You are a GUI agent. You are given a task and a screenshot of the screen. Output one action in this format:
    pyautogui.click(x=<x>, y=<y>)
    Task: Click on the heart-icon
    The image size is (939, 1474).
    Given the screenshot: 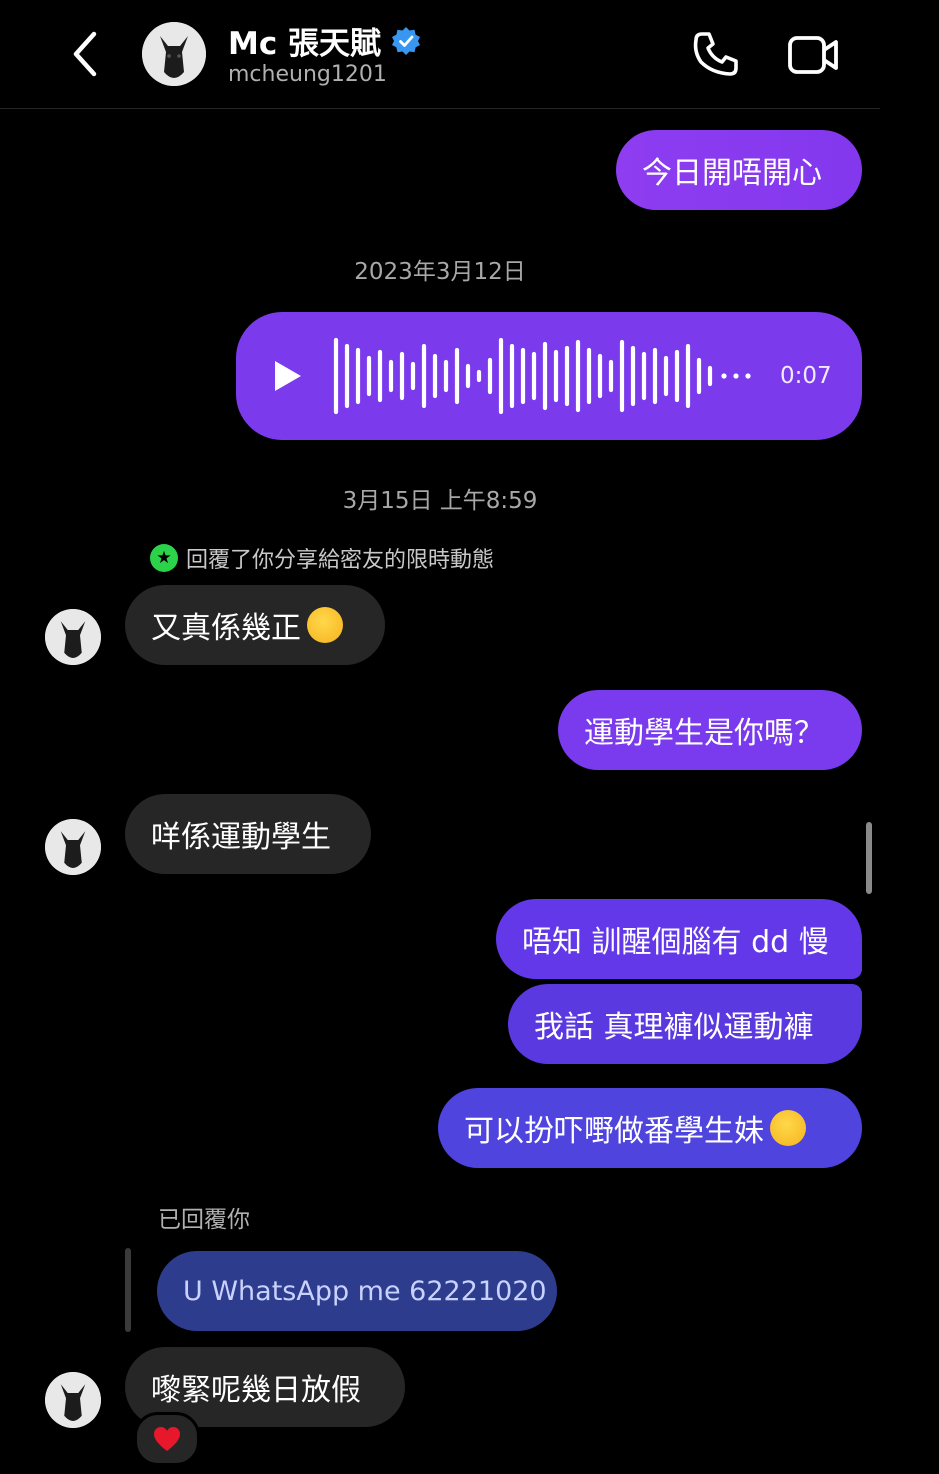 What is the action you would take?
    pyautogui.click(x=167, y=1439)
    